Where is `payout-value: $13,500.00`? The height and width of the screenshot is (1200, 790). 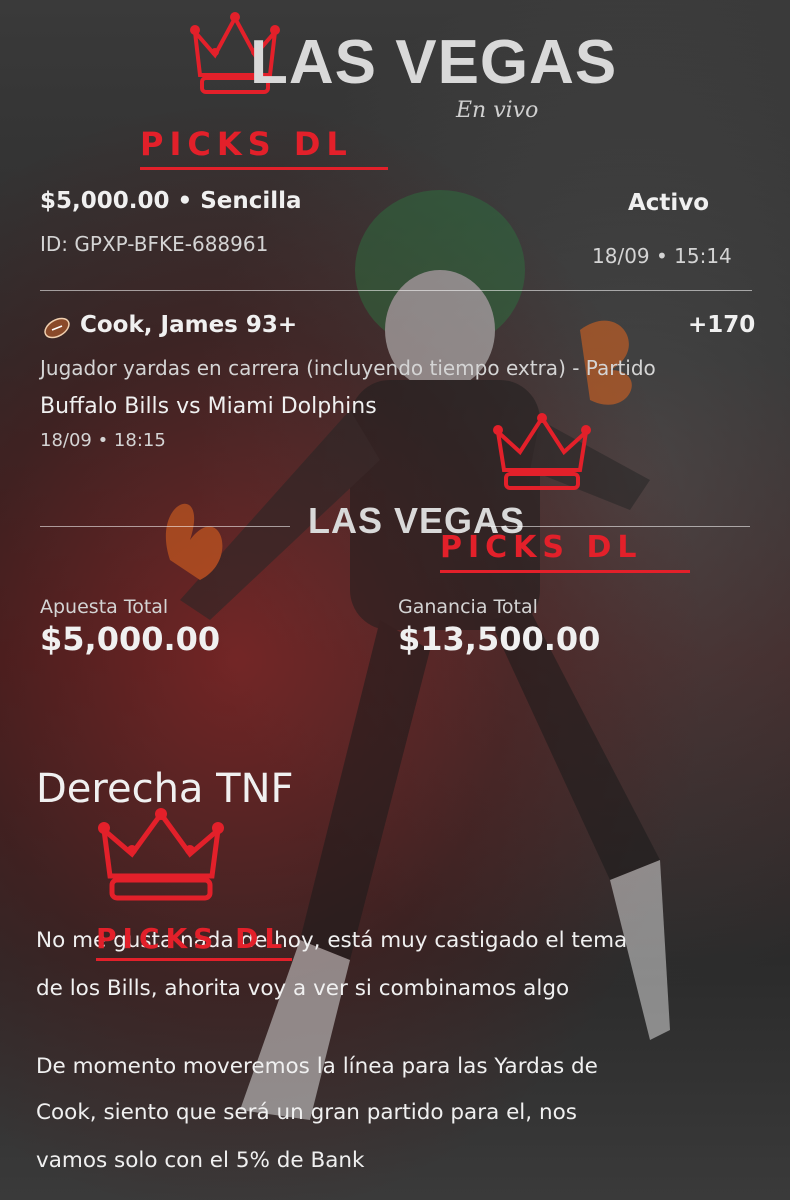 payout-value: $13,500.00 is located at coordinates (499, 639).